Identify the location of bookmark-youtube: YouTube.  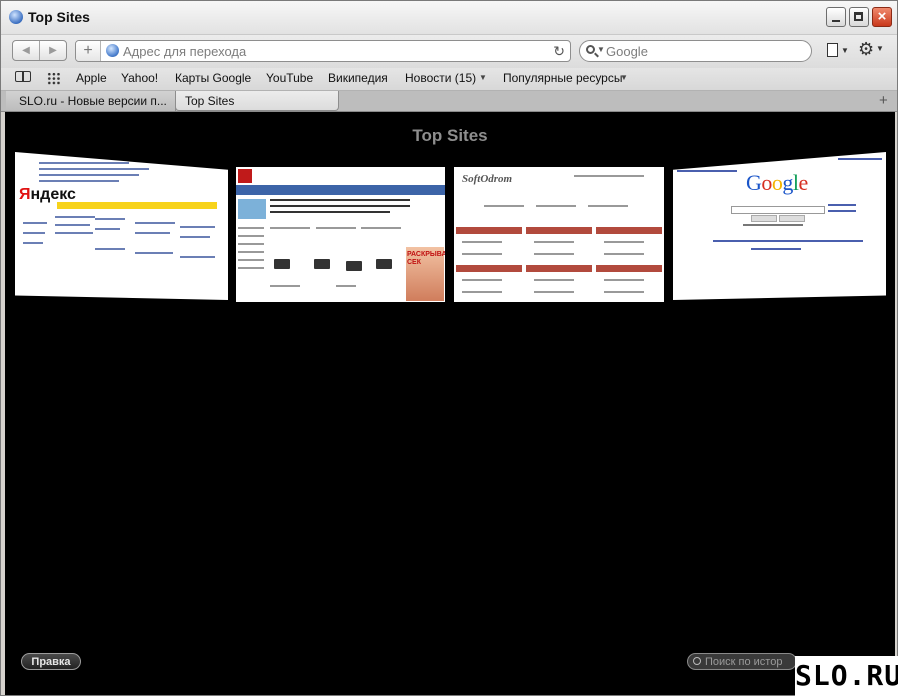
(289, 78).